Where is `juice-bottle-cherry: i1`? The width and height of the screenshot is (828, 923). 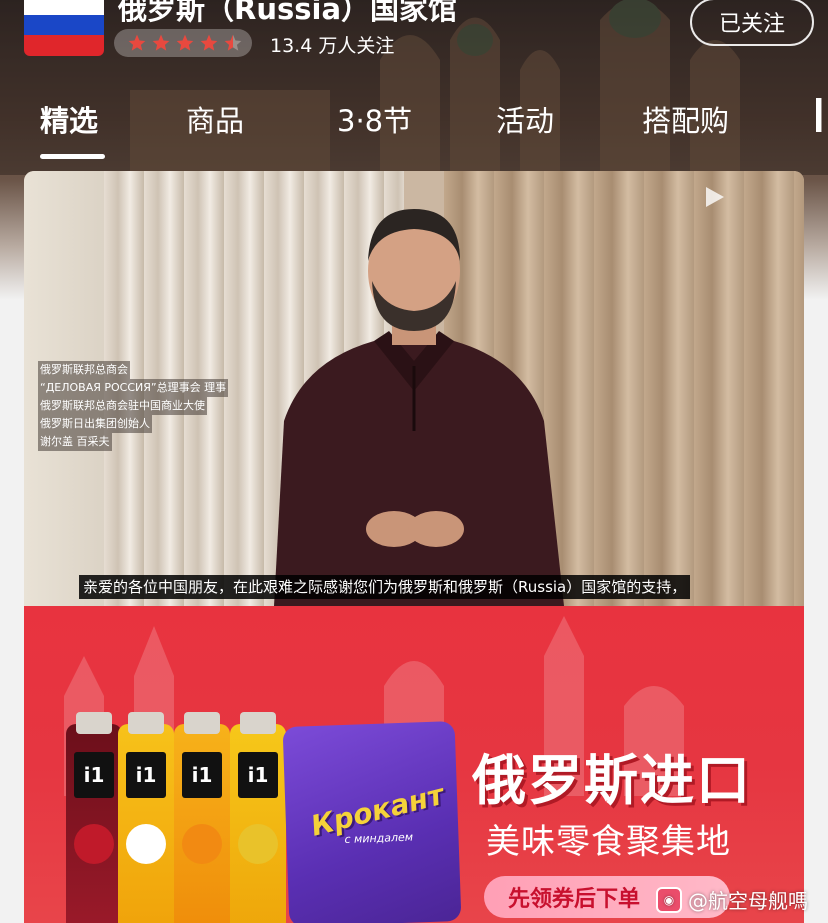
juice-bottle-cherry: i1 is located at coordinates (94, 817).